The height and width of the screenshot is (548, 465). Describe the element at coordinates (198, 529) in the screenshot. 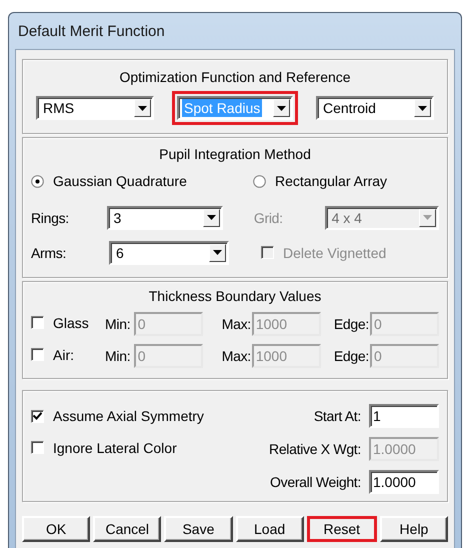

I see `dialog-button: Save` at that location.